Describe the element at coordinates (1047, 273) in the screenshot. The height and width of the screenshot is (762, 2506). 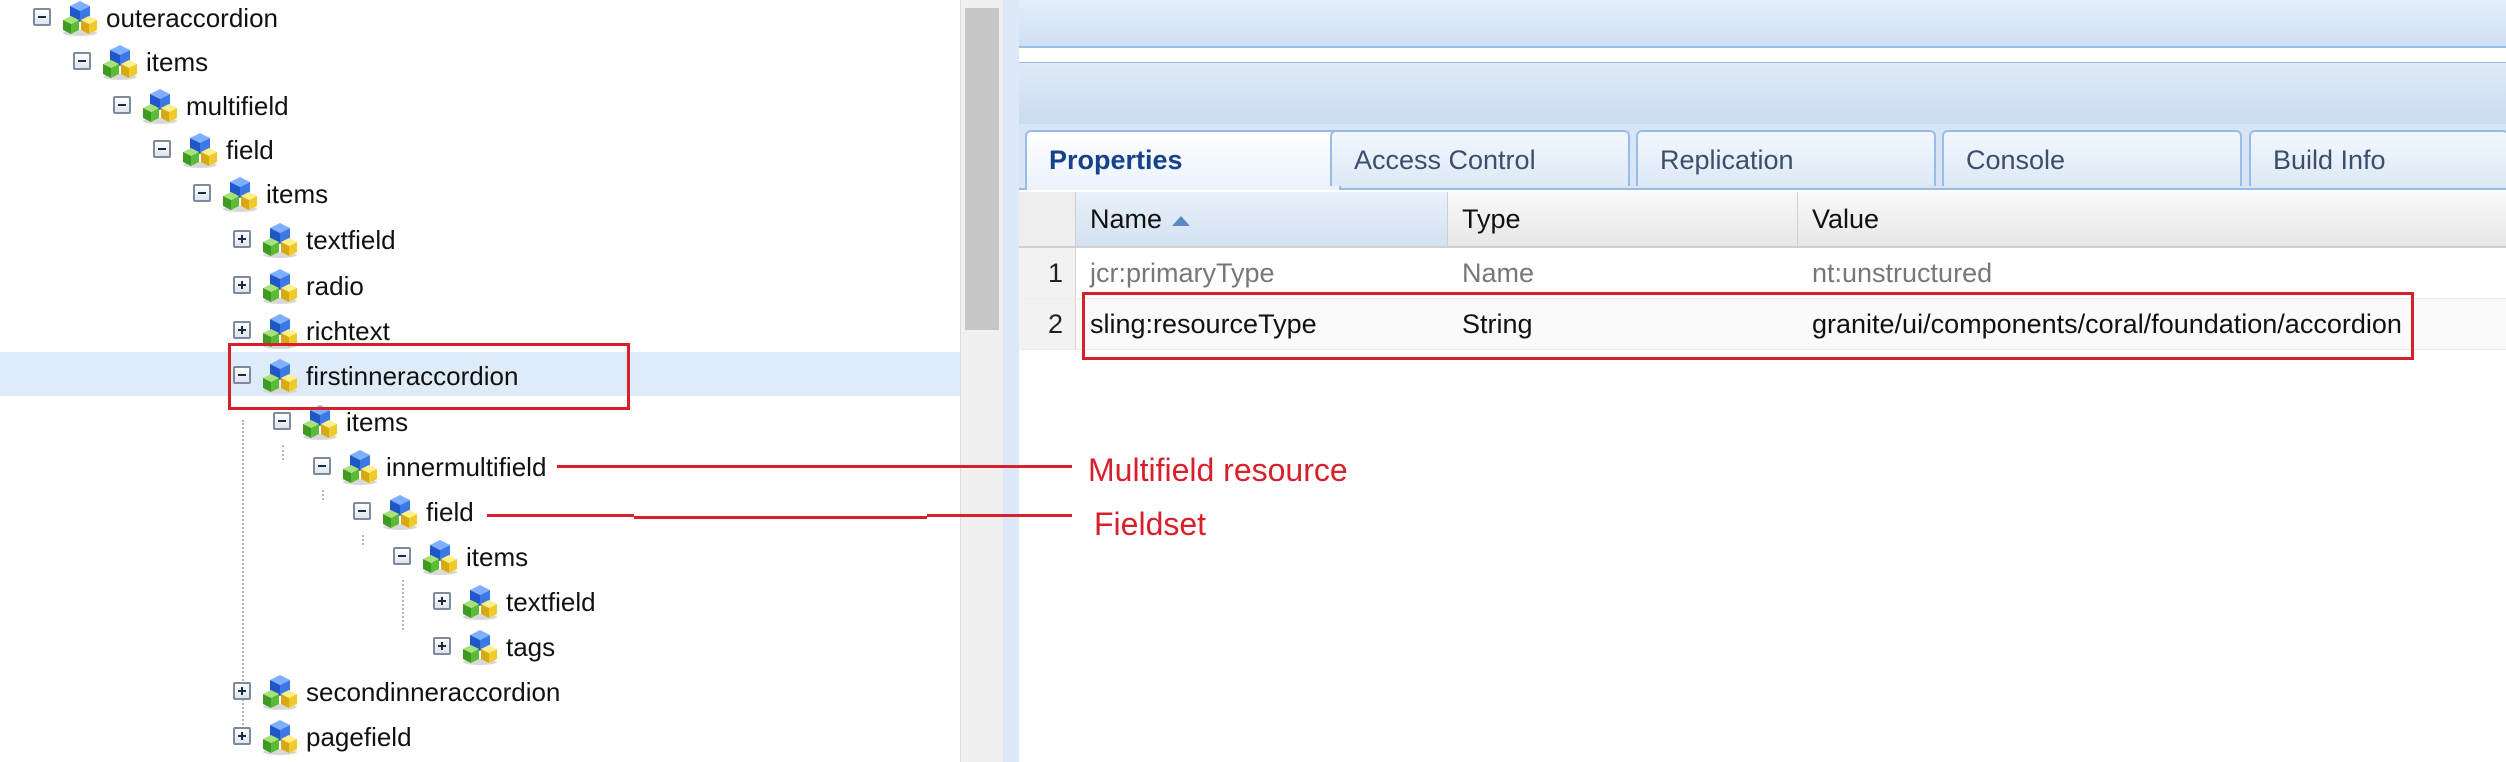
I see `row-number: 1` at that location.